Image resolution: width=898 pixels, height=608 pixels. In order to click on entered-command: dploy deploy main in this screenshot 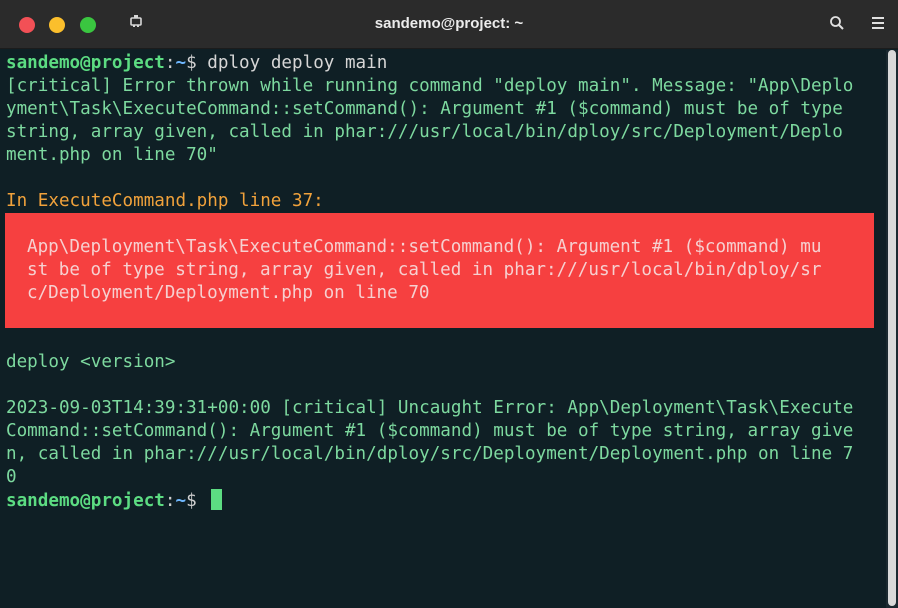, I will do `click(297, 63)`.